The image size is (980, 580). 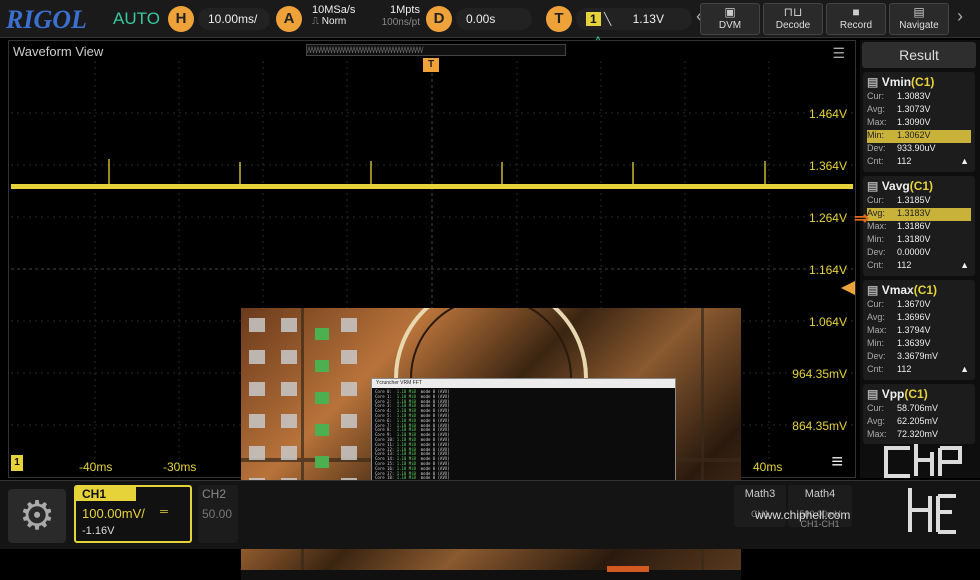 What do you see at coordinates (827, 322) in the screenshot?
I see `y-label-5: 1.064V` at bounding box center [827, 322].